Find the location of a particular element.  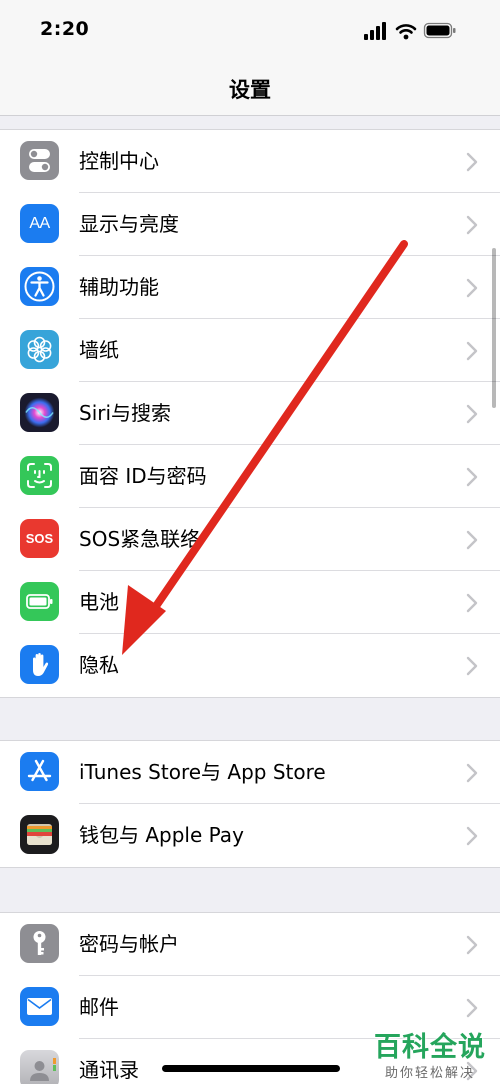

status-icons is located at coordinates (410, 31).